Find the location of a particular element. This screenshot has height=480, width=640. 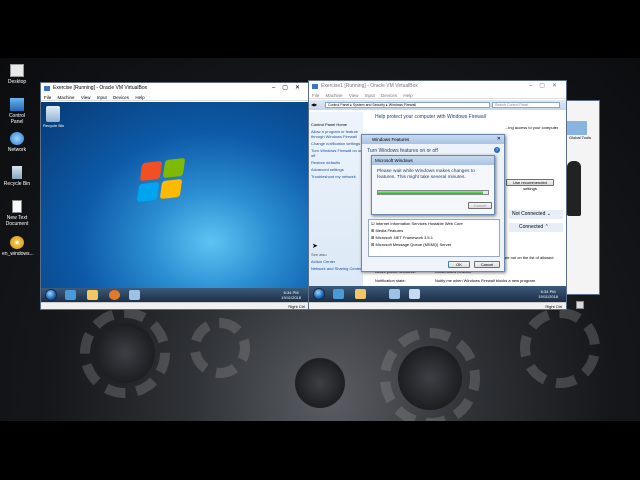

desktop-icon-label: Desktop is located at coordinates (17, 82).